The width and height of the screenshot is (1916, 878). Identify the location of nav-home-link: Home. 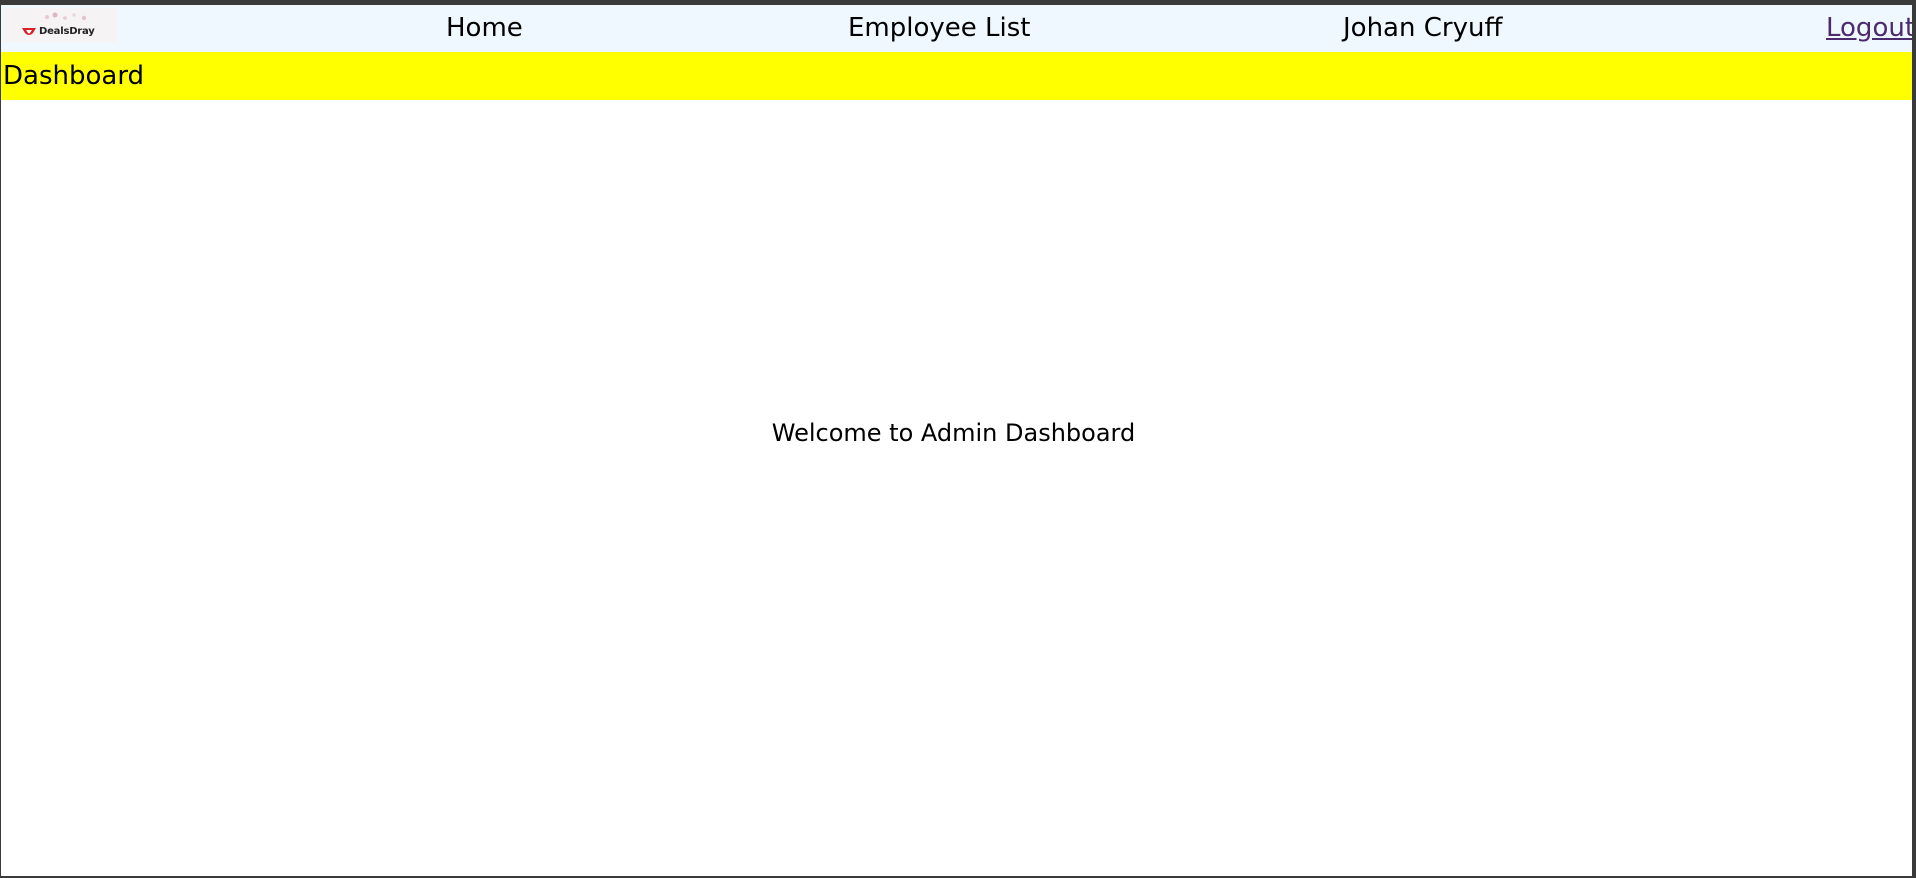
(484, 28).